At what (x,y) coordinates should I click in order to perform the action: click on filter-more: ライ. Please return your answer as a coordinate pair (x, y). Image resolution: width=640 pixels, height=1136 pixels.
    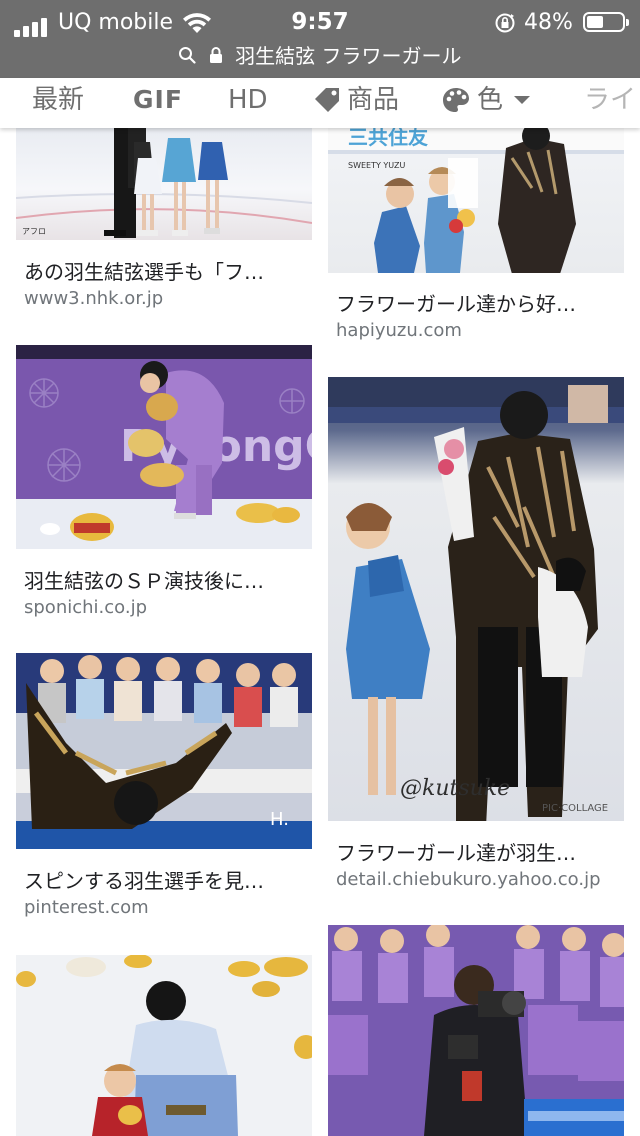
    Looking at the image, I should click on (610, 100).